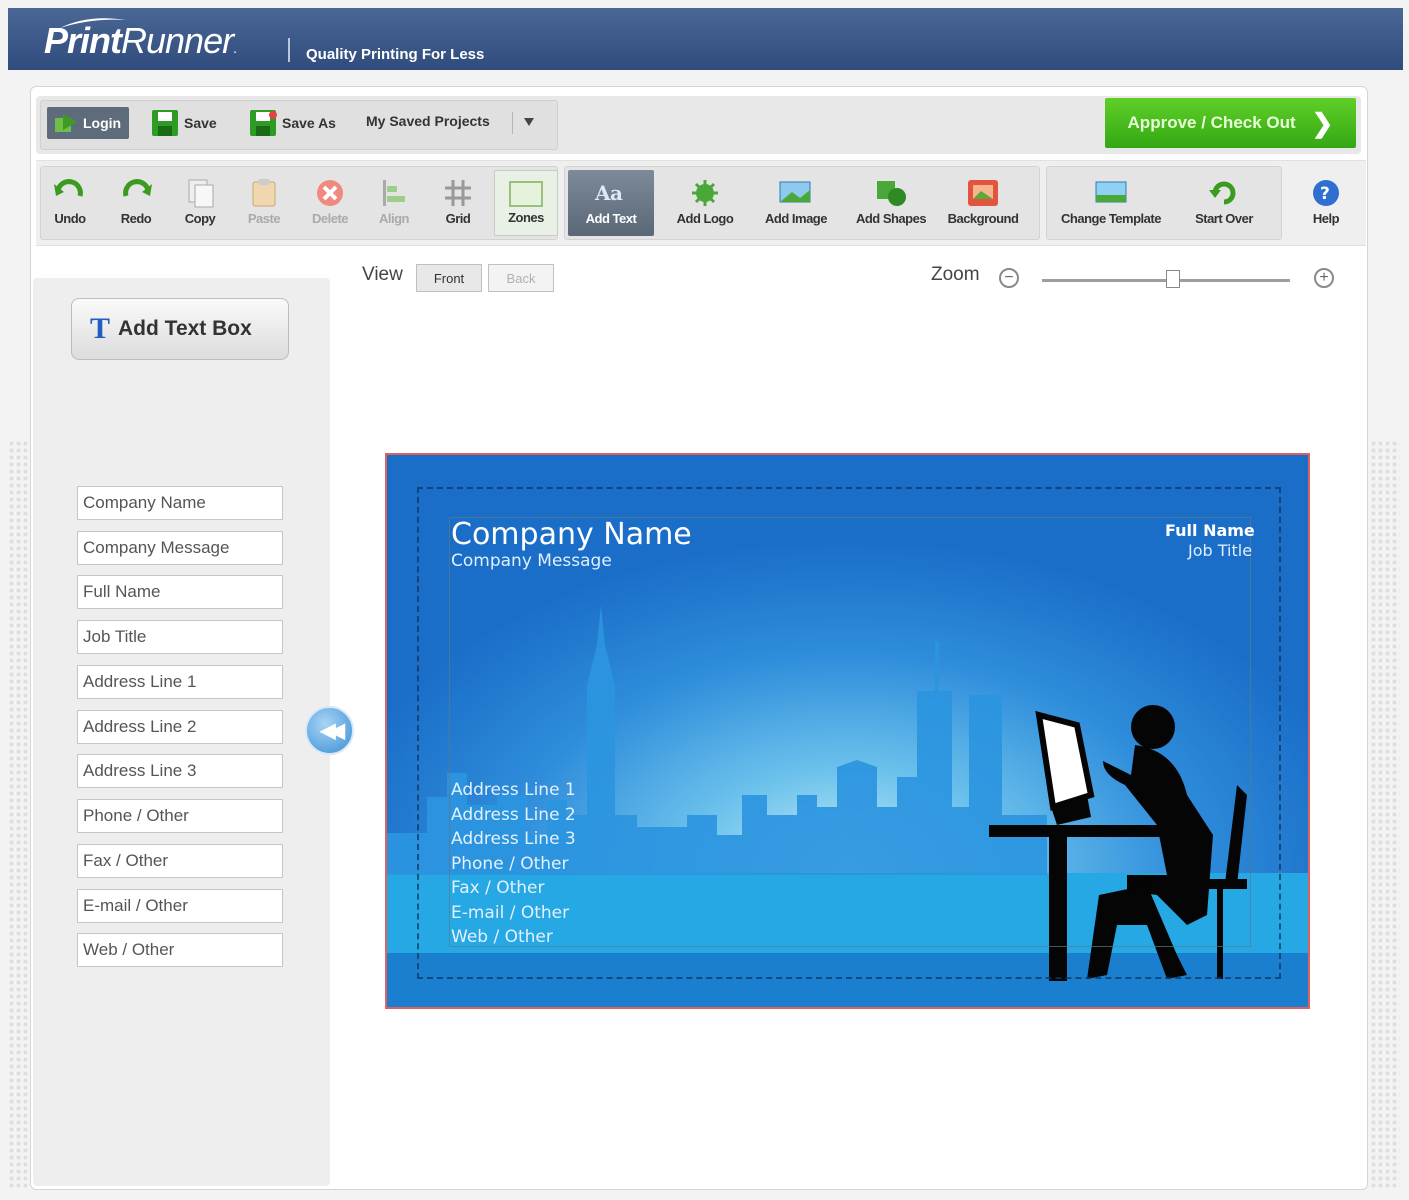  What do you see at coordinates (180, 816) in the screenshot?
I see `phone-field` at bounding box center [180, 816].